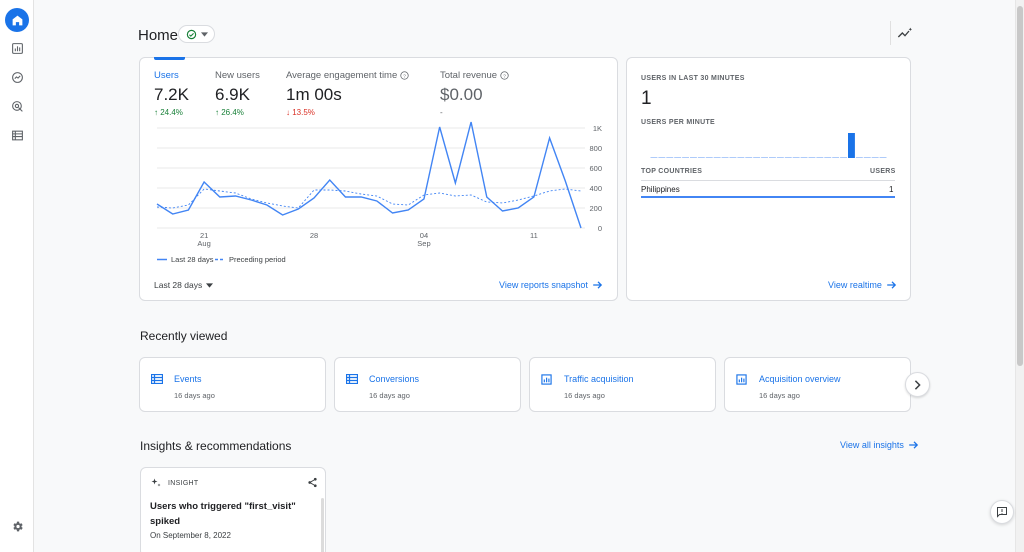 The width and height of the screenshot is (1024, 552). What do you see at coordinates (660, 189) in the screenshot?
I see `country-name: Philippines` at bounding box center [660, 189].